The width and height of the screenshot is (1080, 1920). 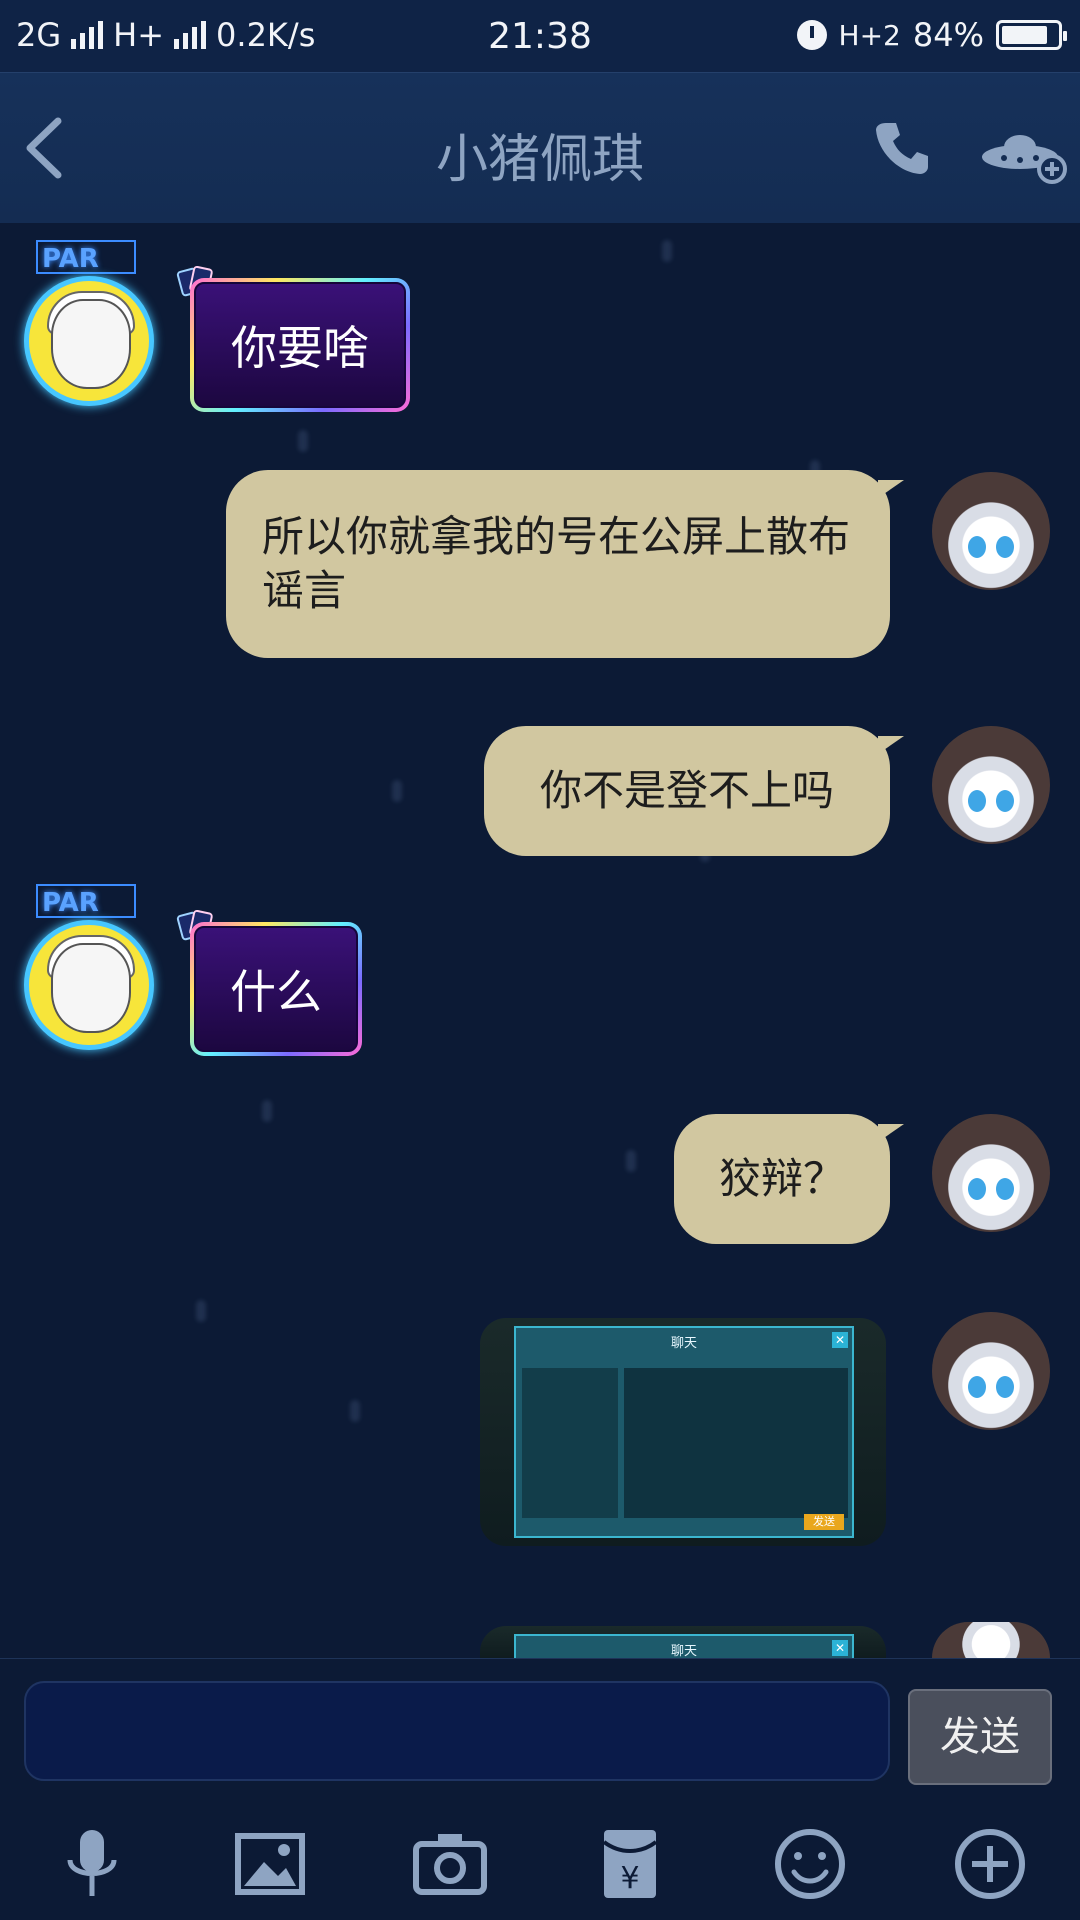 I want to click on message-bubble: 什么, so click(x=276, y=989).